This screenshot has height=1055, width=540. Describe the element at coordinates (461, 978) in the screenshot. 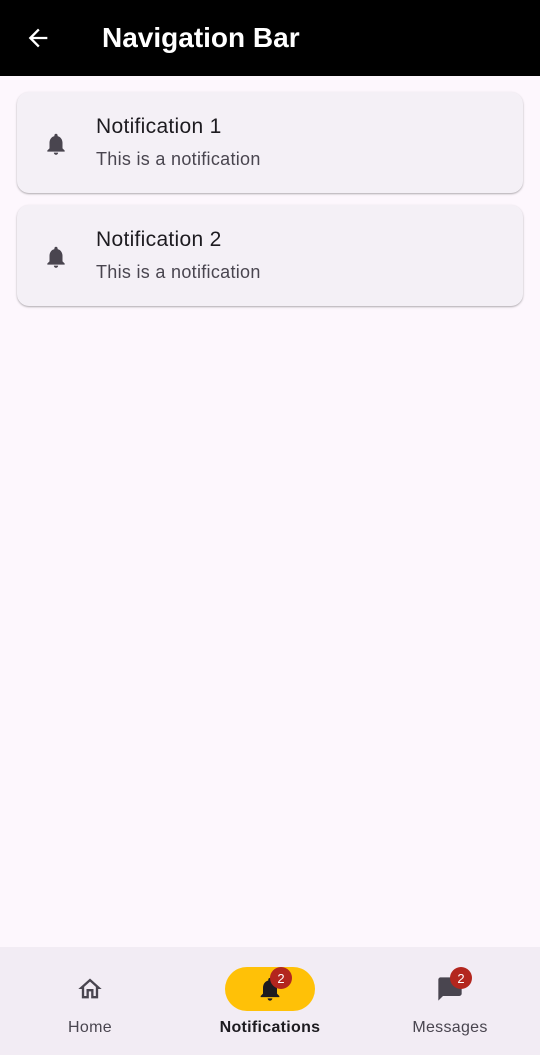

I see `message-badge: 2` at that location.